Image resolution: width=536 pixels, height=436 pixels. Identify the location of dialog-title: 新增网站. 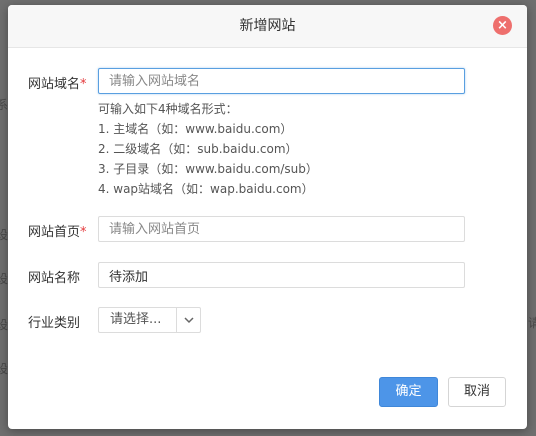
(267, 26).